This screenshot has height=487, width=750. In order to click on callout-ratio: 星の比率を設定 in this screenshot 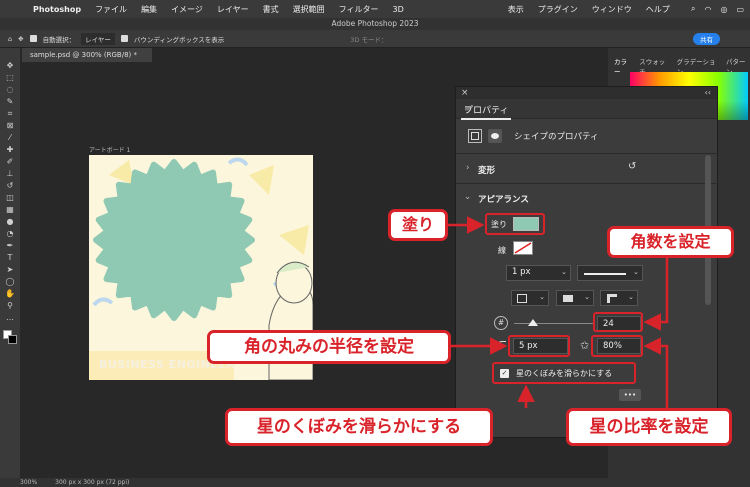, I will do `click(649, 427)`.